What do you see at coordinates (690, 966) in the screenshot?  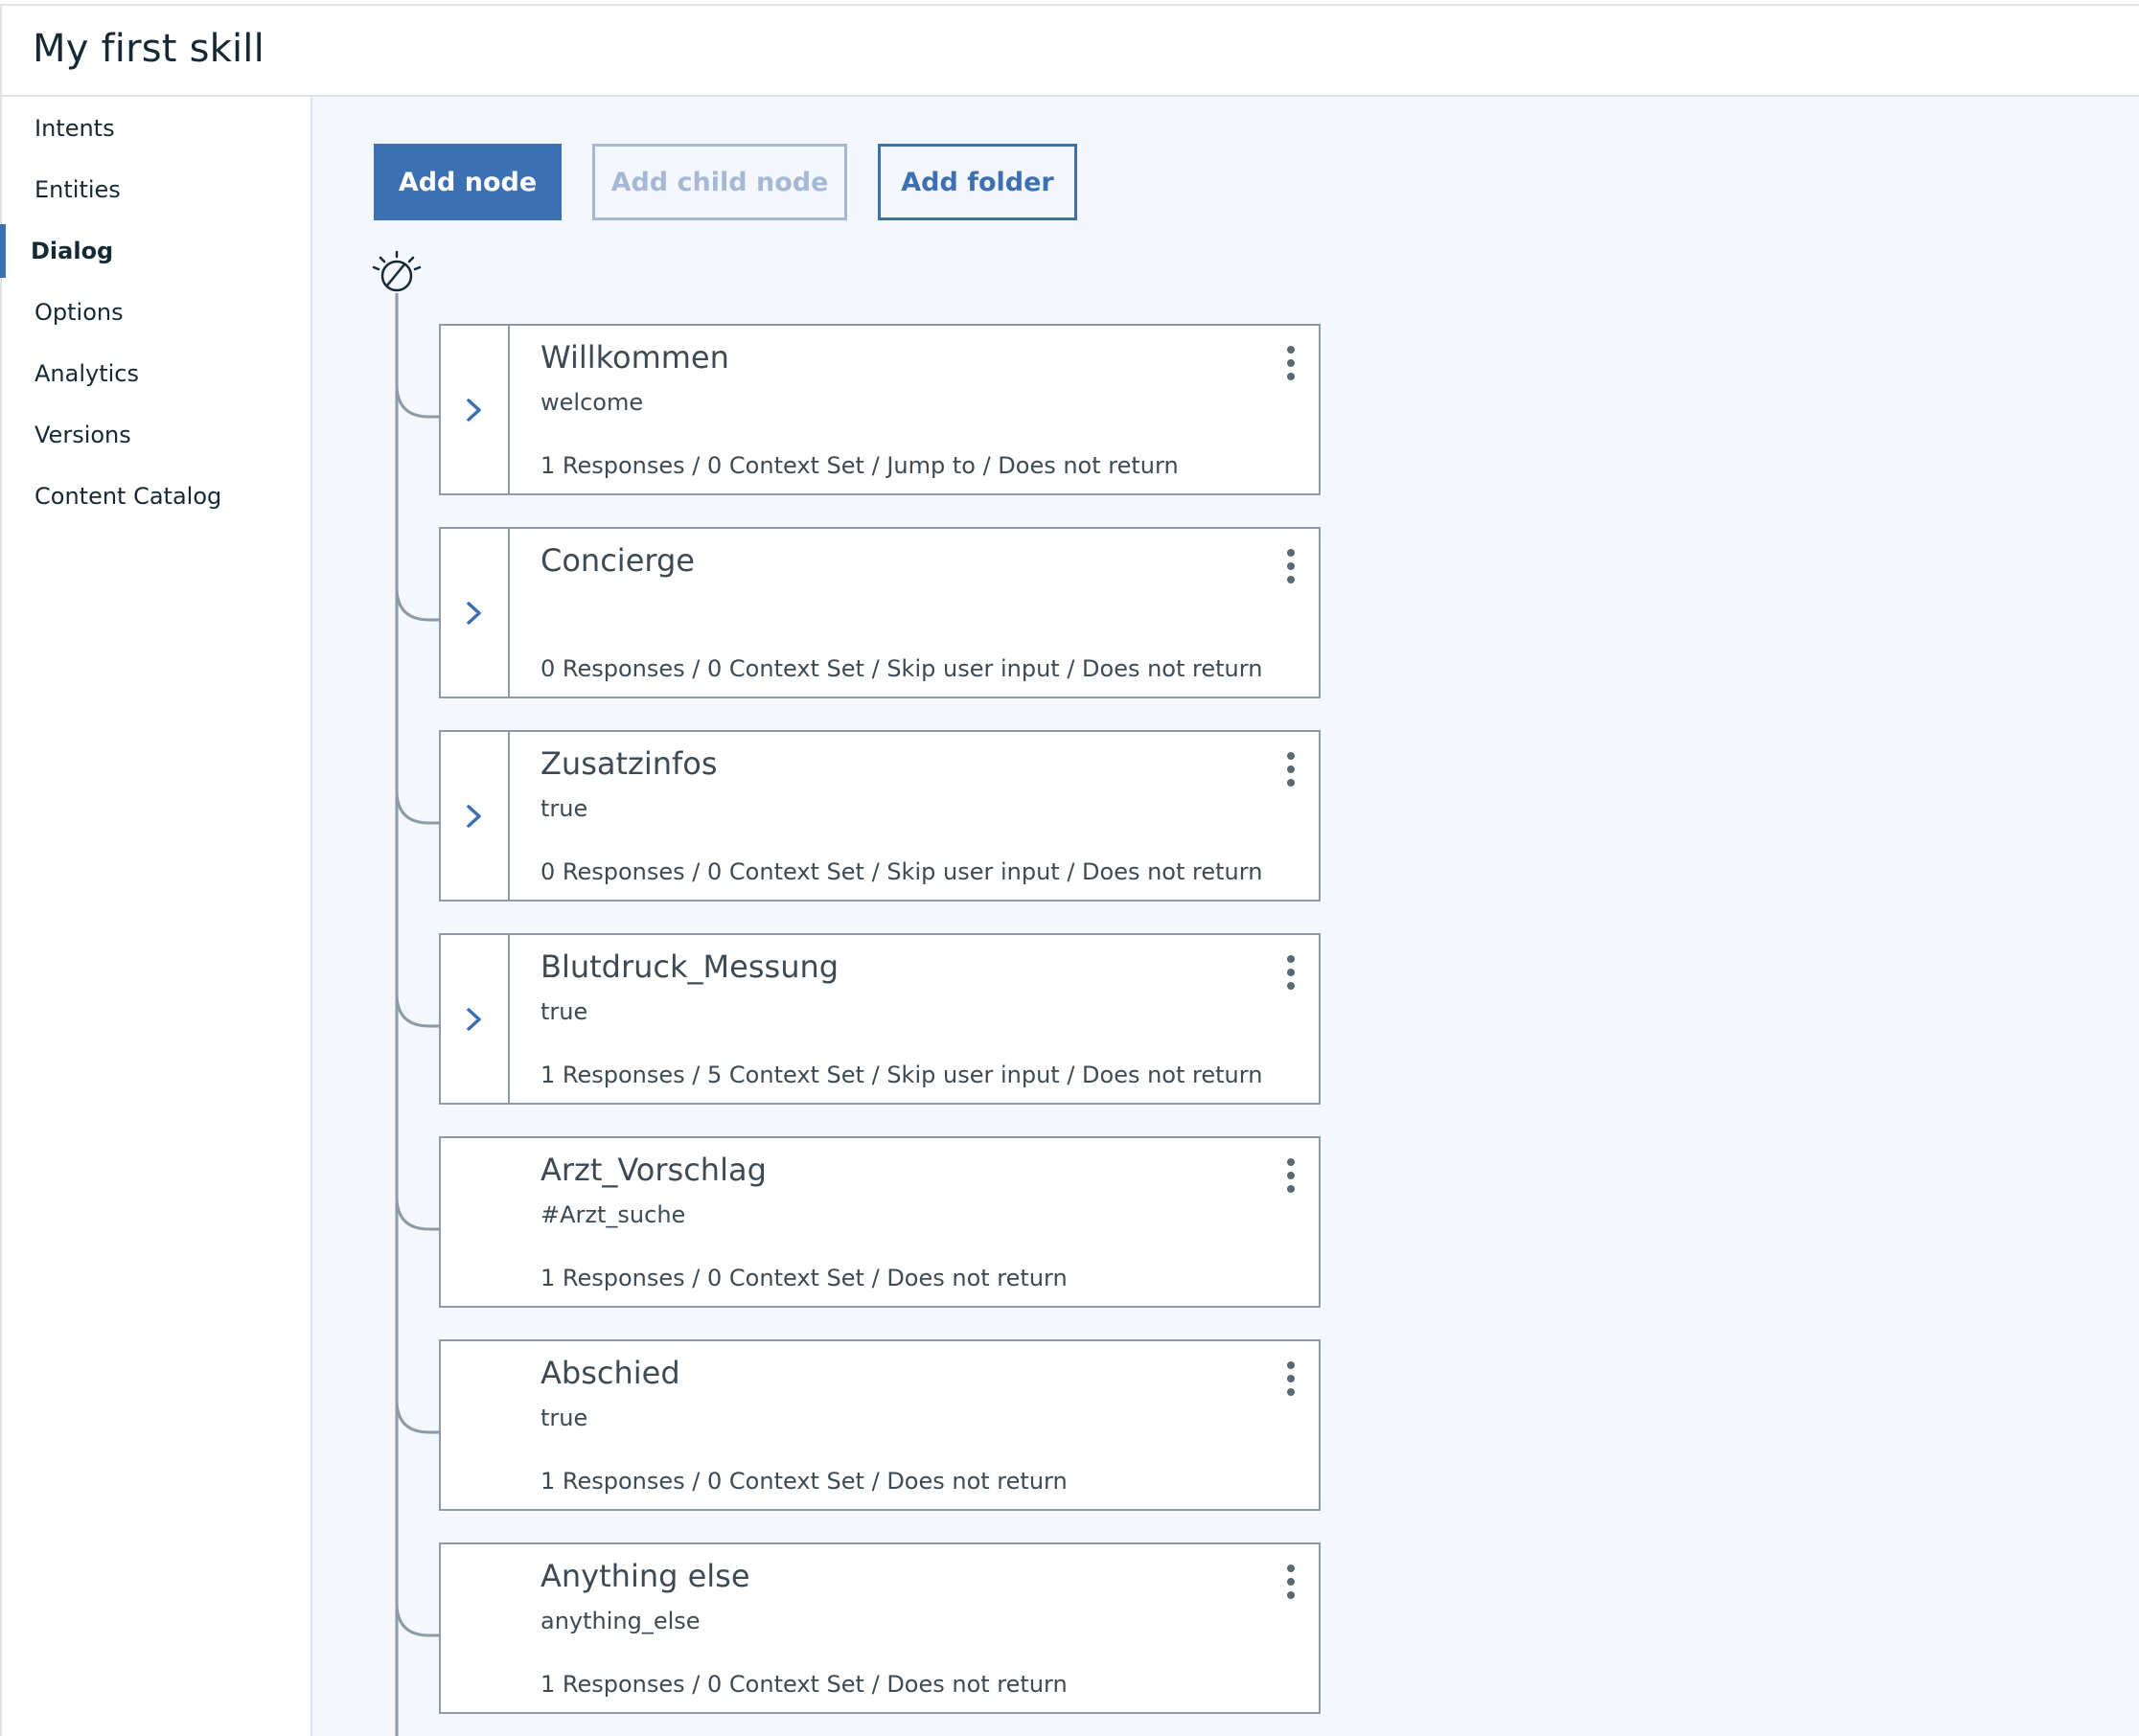 I see `node-title: Blutdruck_Messung` at bounding box center [690, 966].